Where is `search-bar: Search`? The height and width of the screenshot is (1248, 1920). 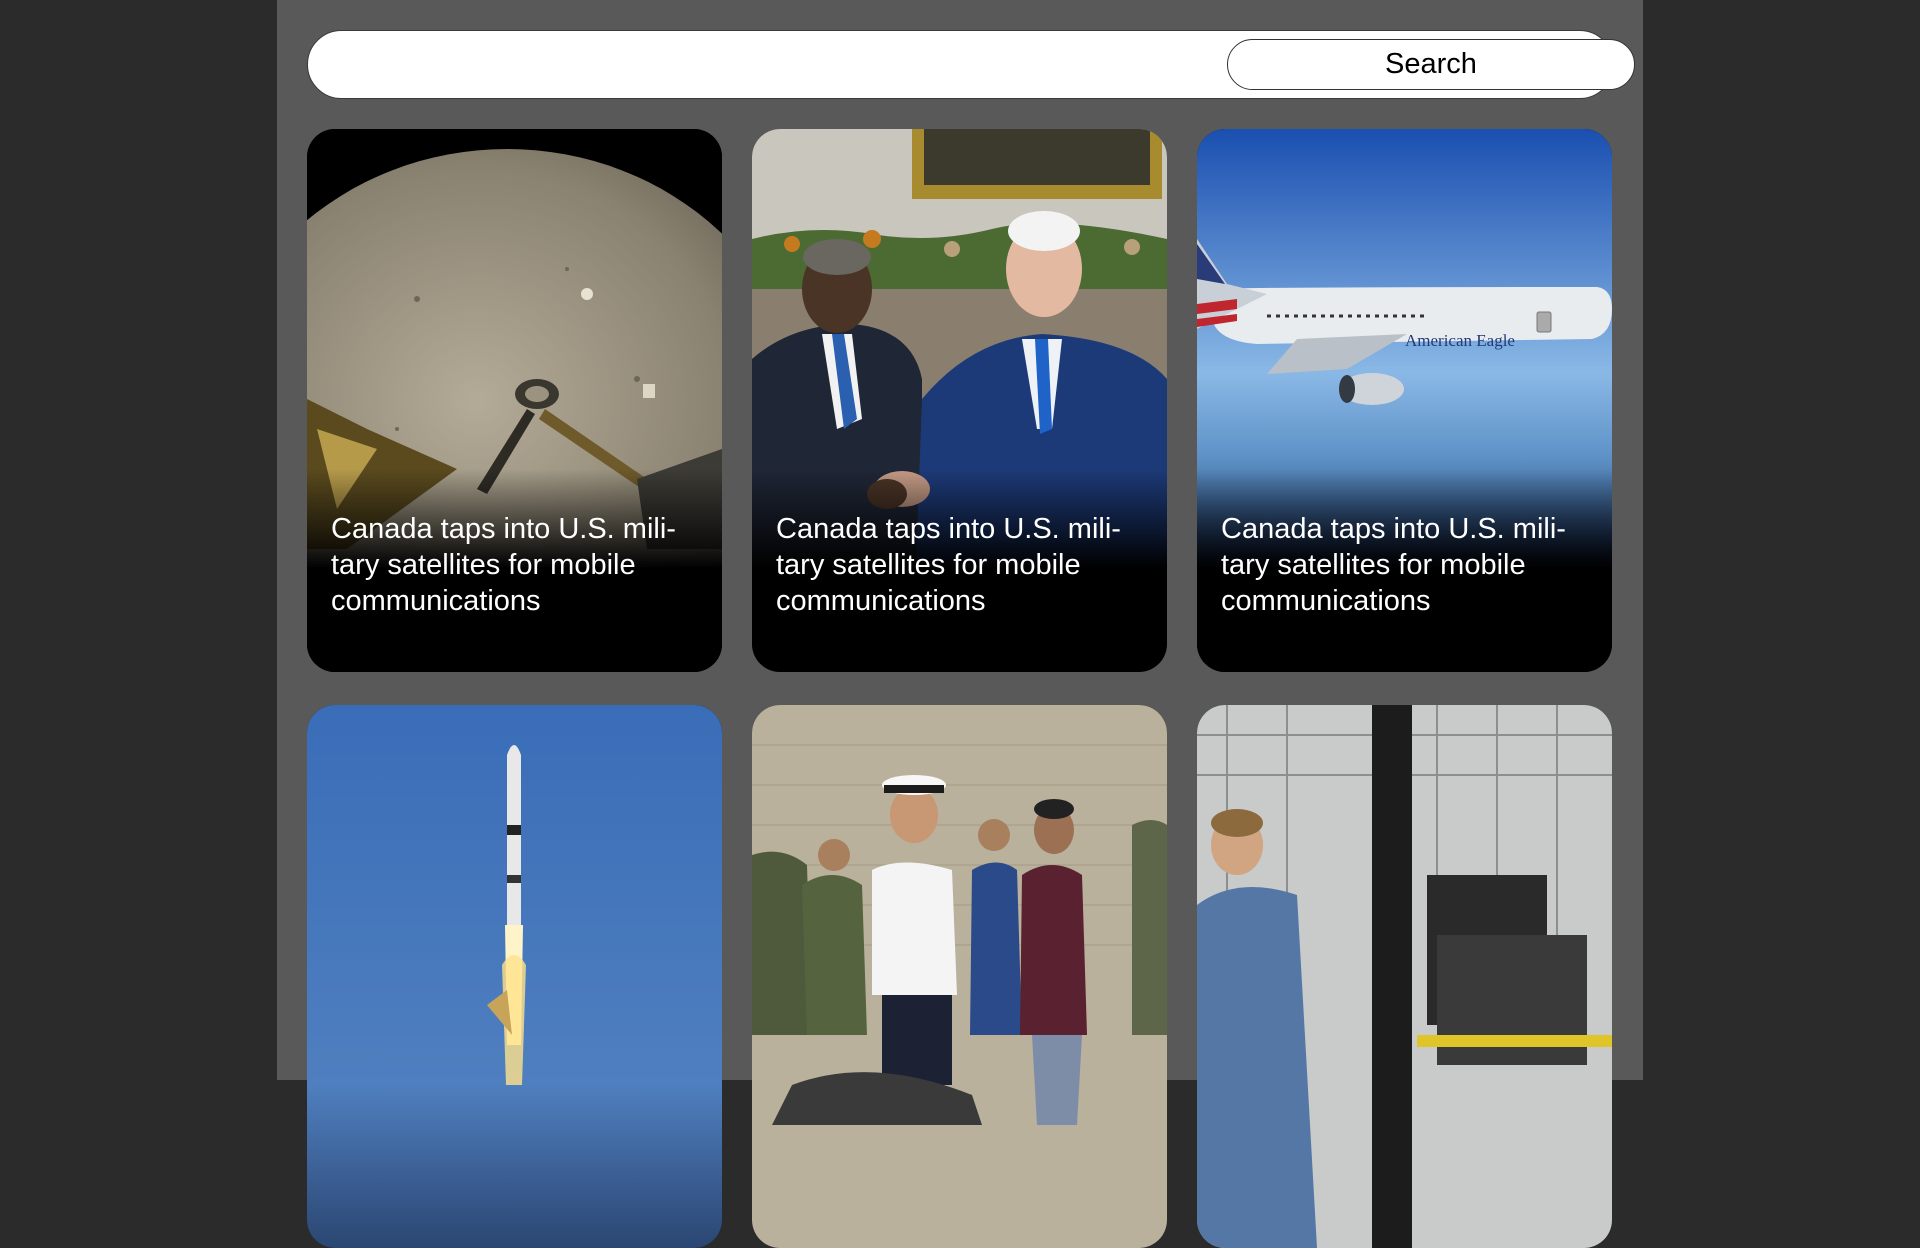
search-bar: Search is located at coordinates (971, 64).